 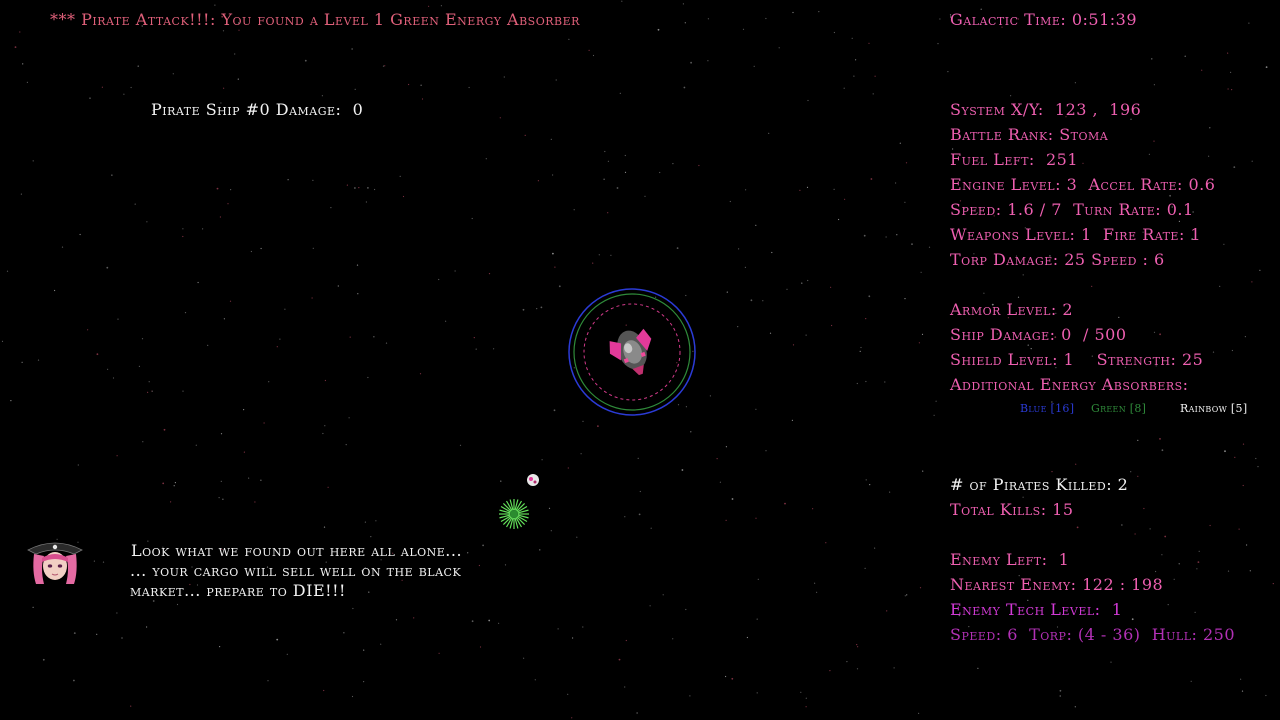 What do you see at coordinates (1012, 309) in the screenshot?
I see `armor-level: Armor Level: 2` at bounding box center [1012, 309].